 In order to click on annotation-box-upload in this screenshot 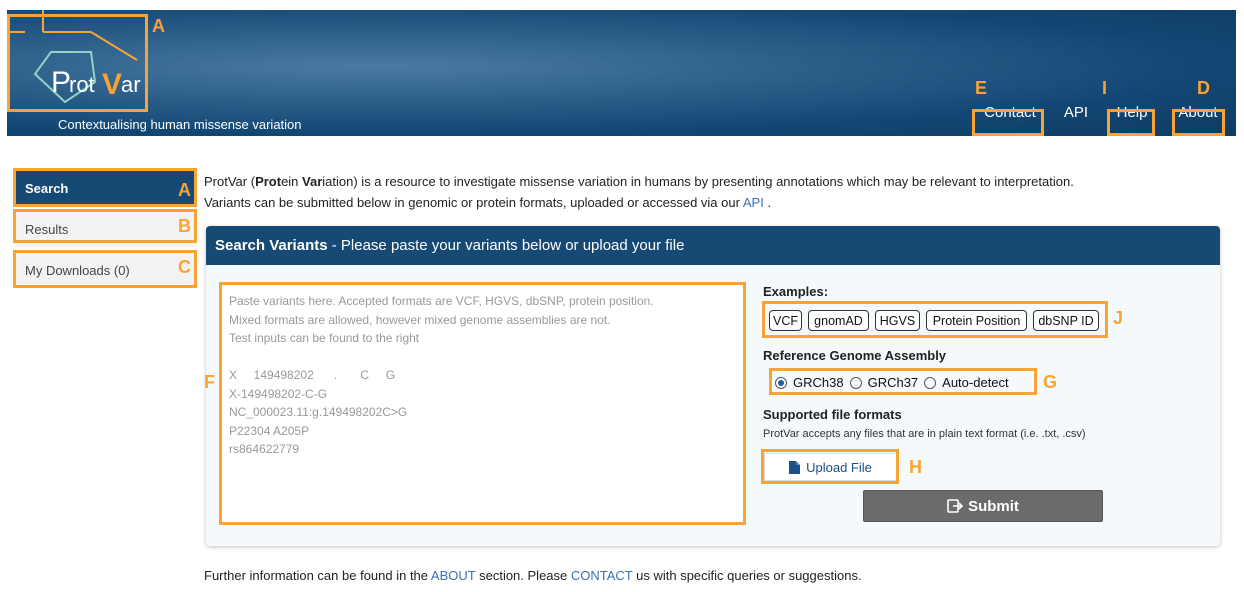, I will do `click(830, 466)`.